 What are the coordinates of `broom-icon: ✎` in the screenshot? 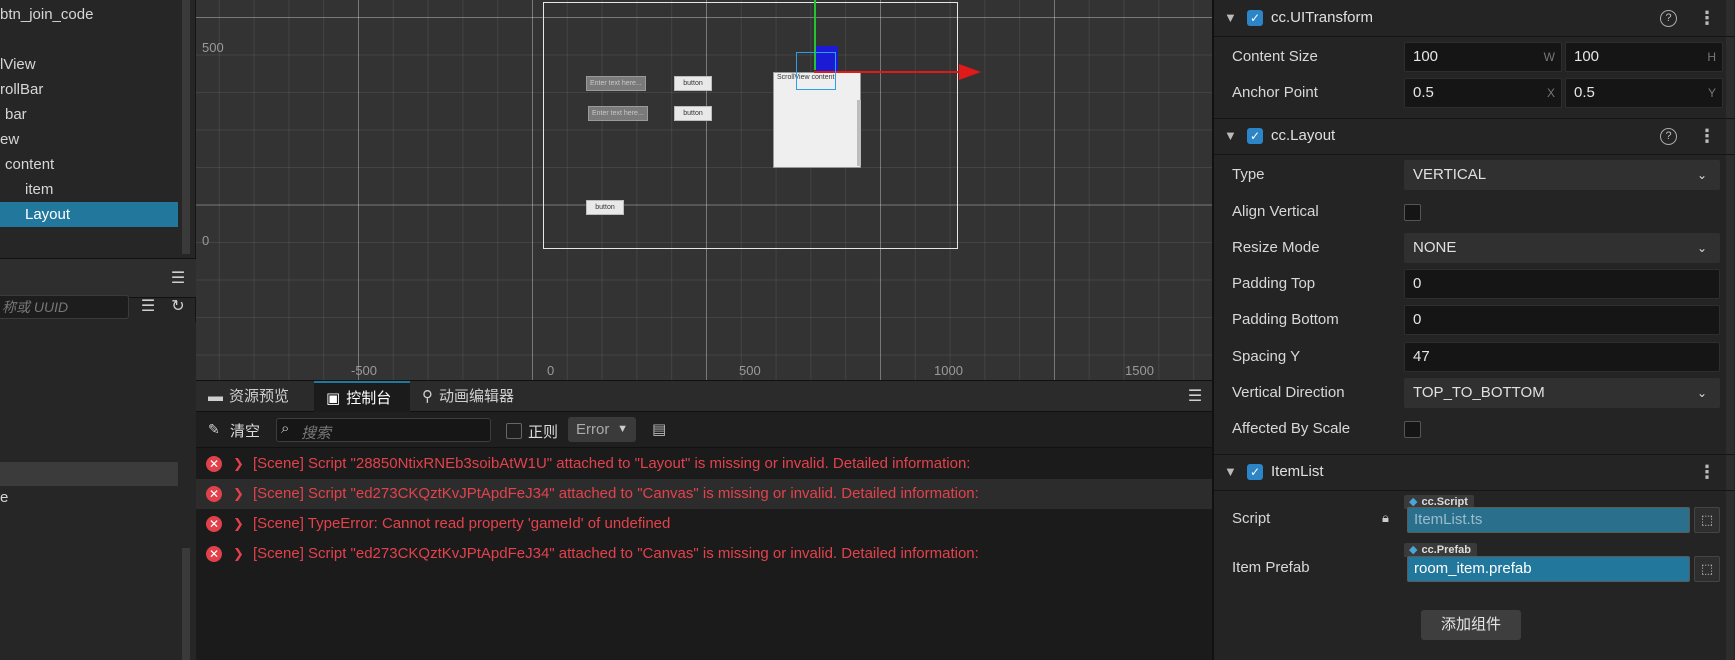 It's located at (214, 429).